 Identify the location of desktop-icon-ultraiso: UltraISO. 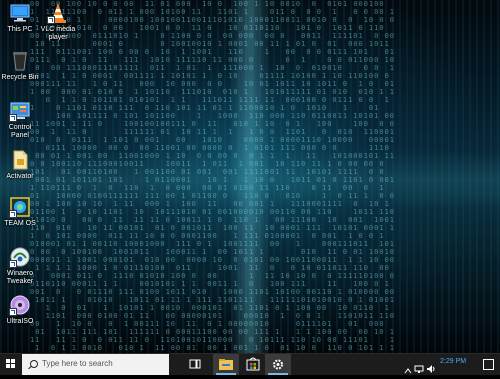
(20, 310).